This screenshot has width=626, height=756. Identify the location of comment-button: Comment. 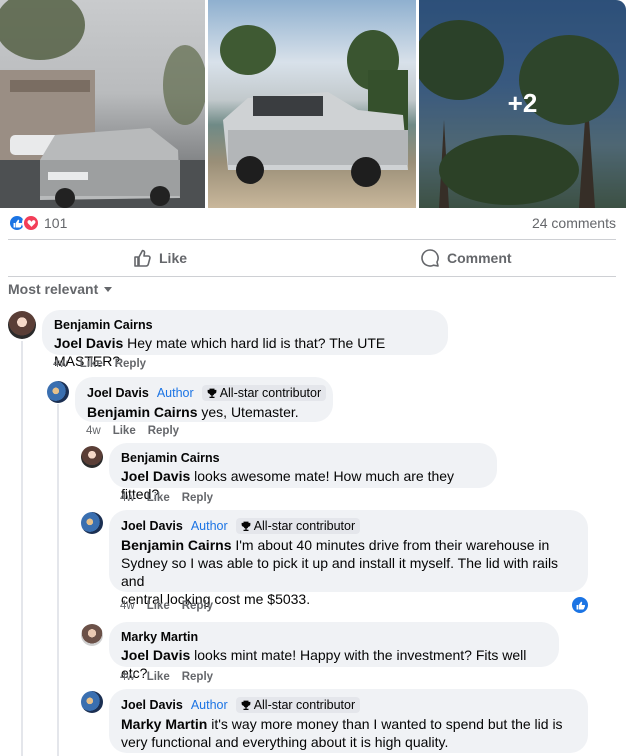
(466, 258).